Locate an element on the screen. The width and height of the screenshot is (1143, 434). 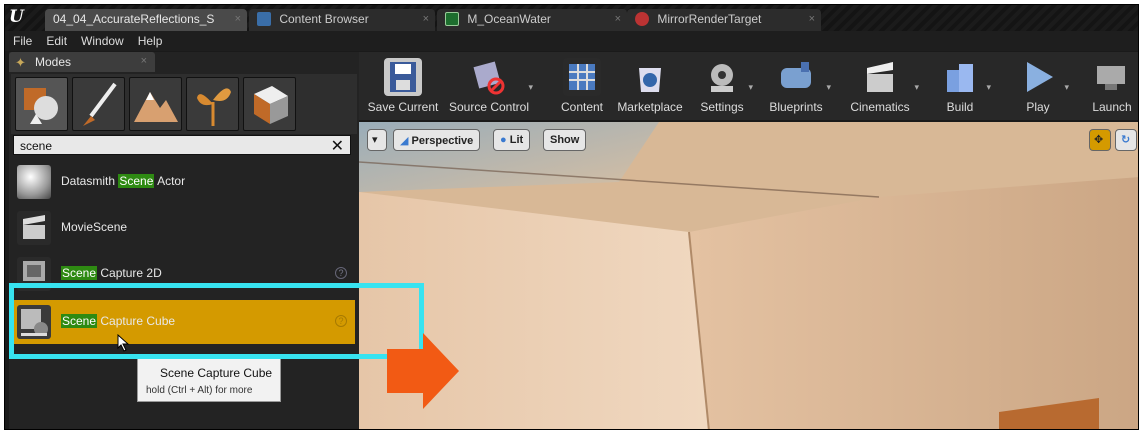
clear-search-icon: ✕ is located at coordinates (337, 146).